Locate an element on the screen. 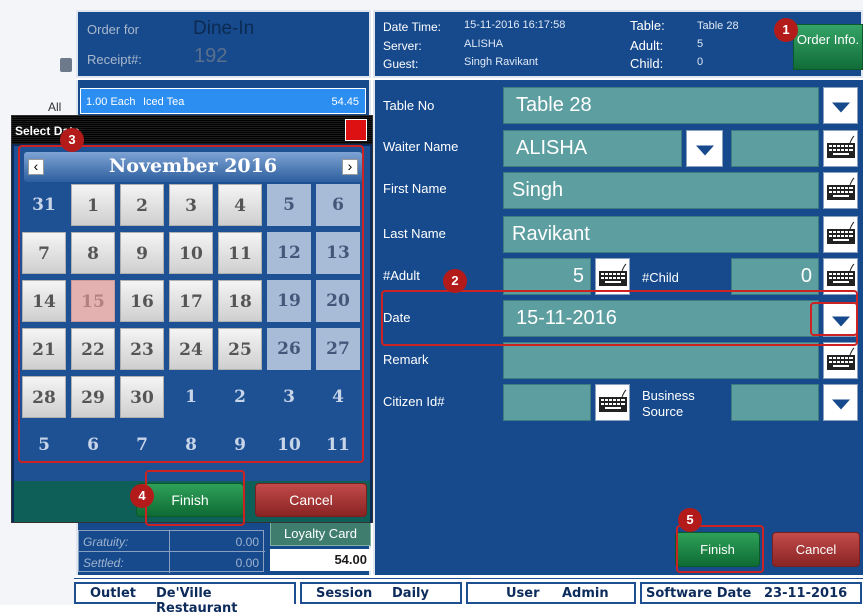  citizen-field is located at coordinates (547, 402).